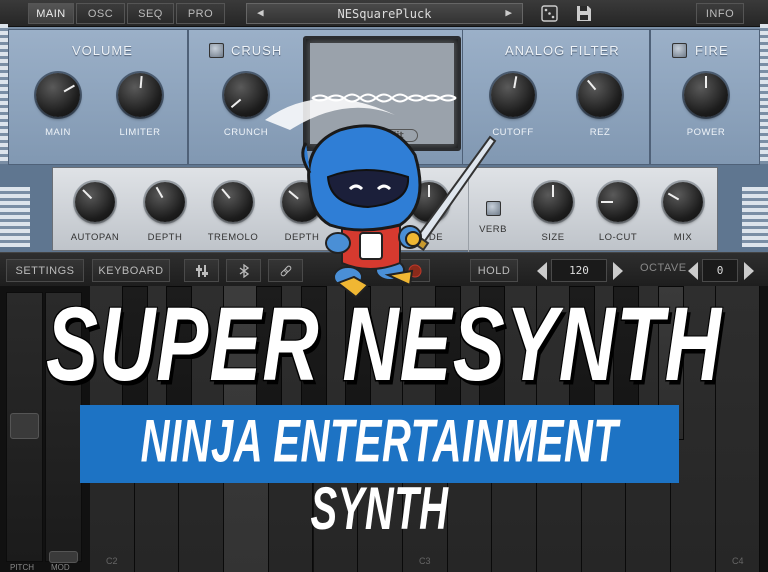 The width and height of the screenshot is (768, 572). I want to click on keyboard-button: KEYBOARD, so click(131, 270).